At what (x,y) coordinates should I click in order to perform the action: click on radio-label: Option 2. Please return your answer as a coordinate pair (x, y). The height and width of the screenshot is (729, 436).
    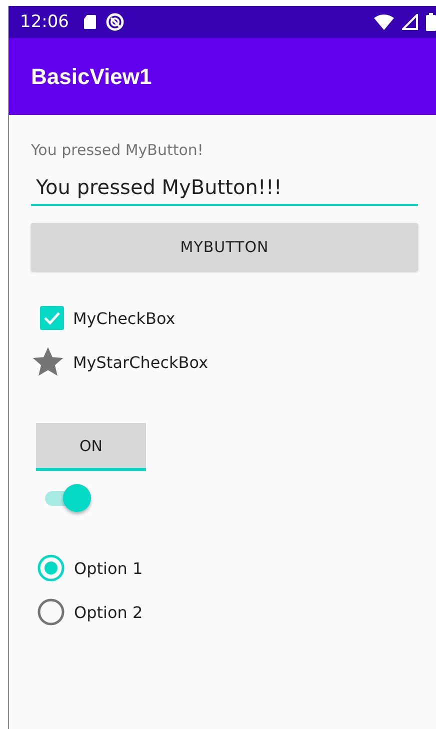
    Looking at the image, I should click on (108, 612).